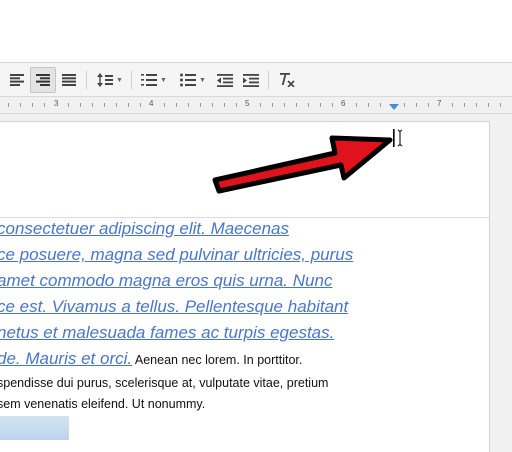 The image size is (512, 452). I want to click on decrease-indent-button, so click(225, 80).